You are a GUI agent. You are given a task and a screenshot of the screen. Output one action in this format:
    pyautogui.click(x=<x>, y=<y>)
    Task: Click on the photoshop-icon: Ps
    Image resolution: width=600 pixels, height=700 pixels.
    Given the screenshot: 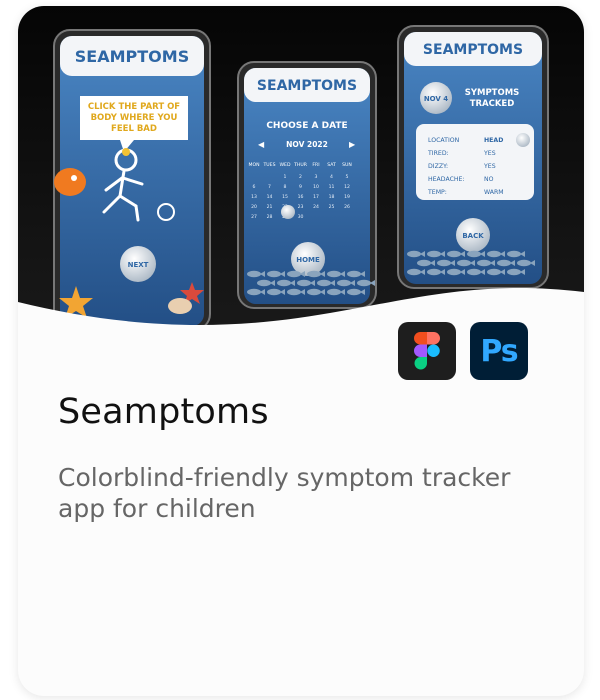 What is the action you would take?
    pyautogui.click(x=499, y=351)
    